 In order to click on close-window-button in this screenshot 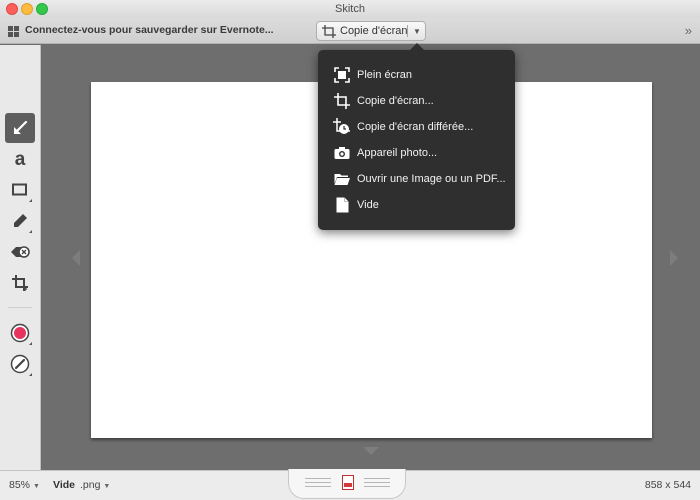, I will do `click(12, 9)`.